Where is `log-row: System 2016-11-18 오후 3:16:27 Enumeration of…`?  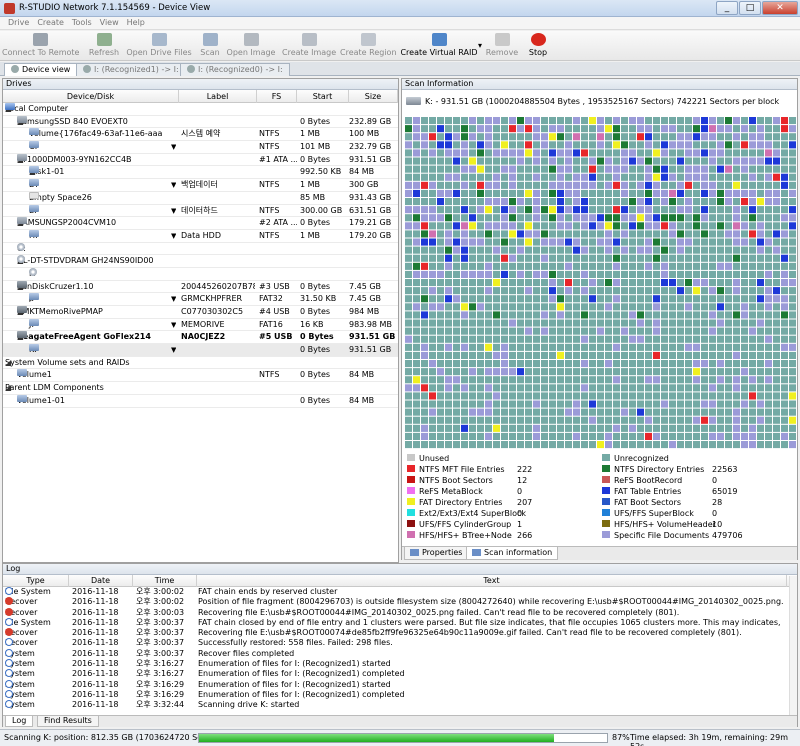 log-row: System 2016-11-18 오후 3:16:27 Enumeration of… is located at coordinates (400, 664).